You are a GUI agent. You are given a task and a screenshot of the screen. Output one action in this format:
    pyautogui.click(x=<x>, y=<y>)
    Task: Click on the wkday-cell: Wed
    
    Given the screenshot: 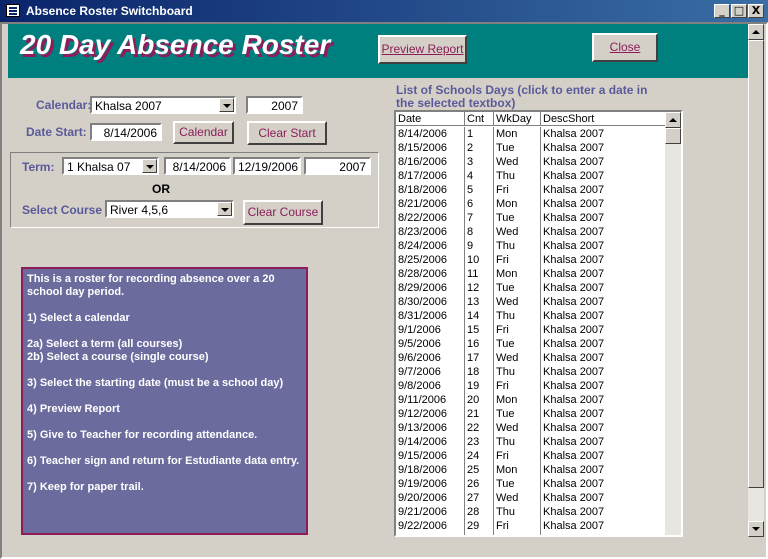 What is the action you would take?
    pyautogui.click(x=517, y=428)
    